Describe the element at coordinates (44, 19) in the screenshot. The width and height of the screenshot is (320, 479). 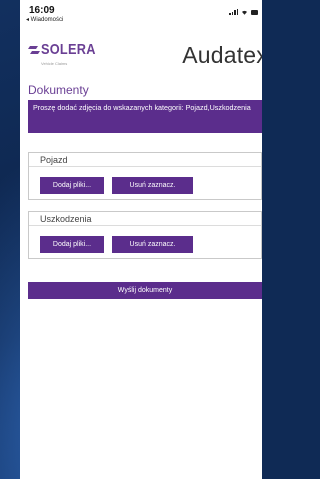
I see `back-to-app-link: ◂ Wiadomości` at that location.